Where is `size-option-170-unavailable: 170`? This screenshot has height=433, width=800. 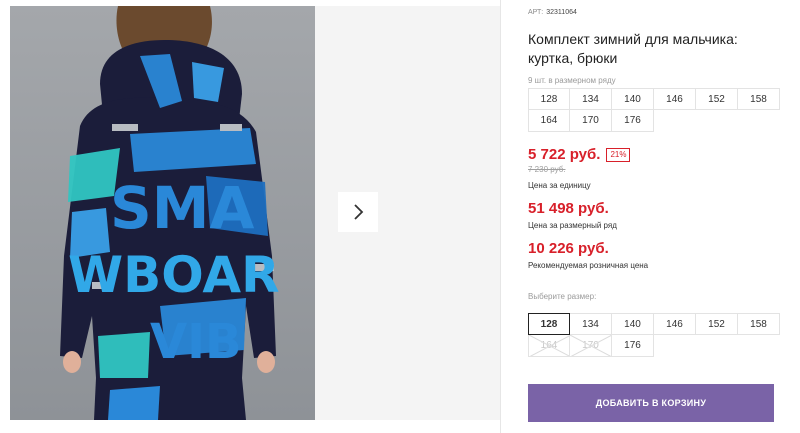 size-option-170-unavailable: 170 is located at coordinates (591, 346).